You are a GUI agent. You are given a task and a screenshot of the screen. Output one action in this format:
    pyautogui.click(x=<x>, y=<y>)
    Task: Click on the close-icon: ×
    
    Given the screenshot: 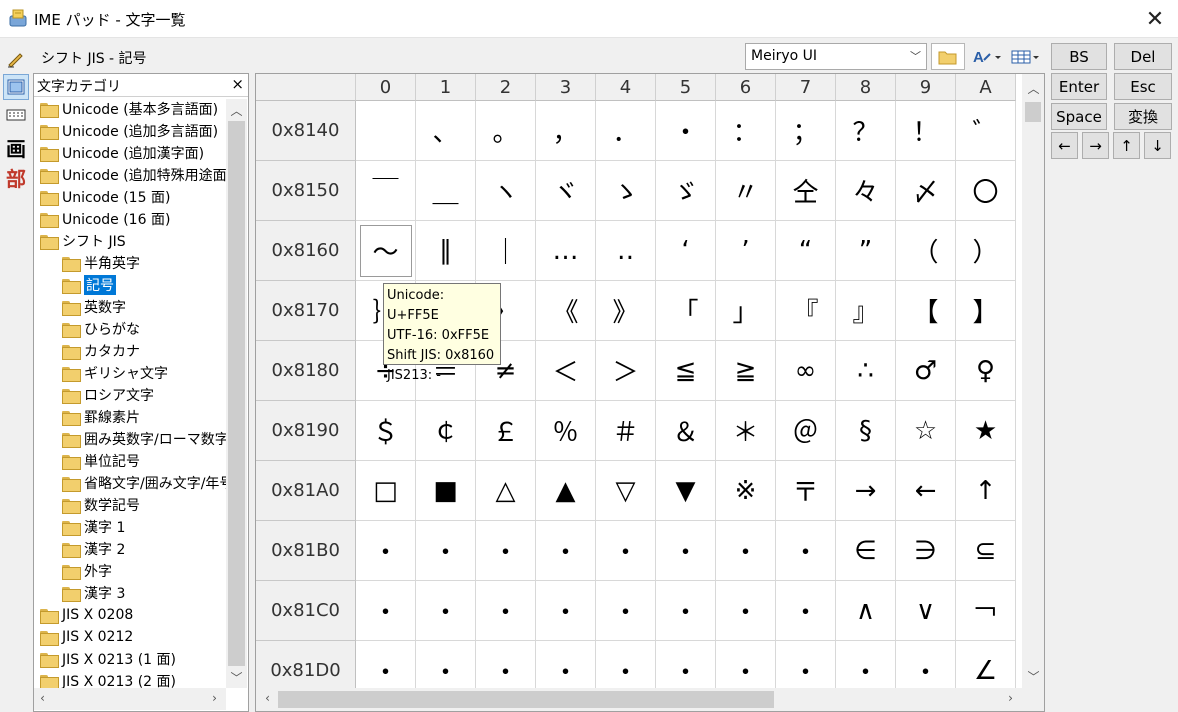 What is the action you would take?
    pyautogui.click(x=237, y=84)
    